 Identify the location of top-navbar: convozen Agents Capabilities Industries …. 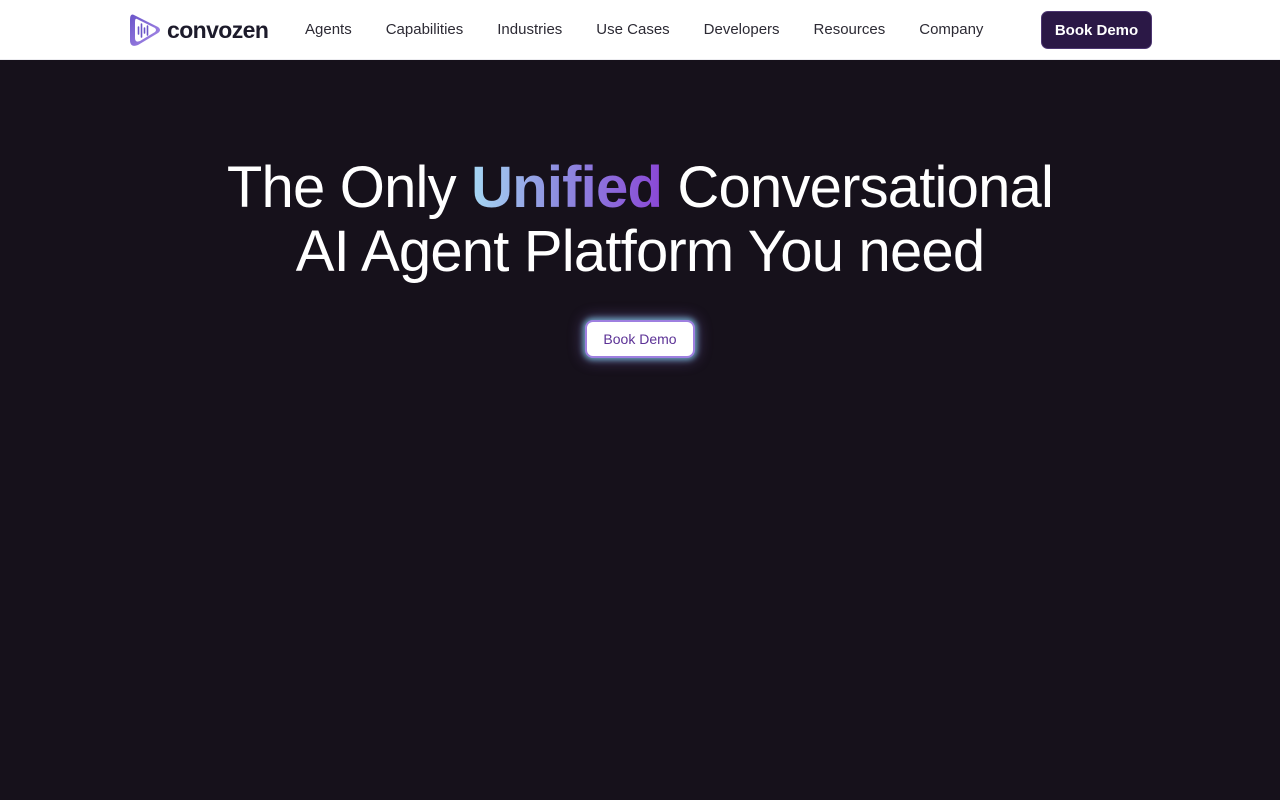
(640, 30).